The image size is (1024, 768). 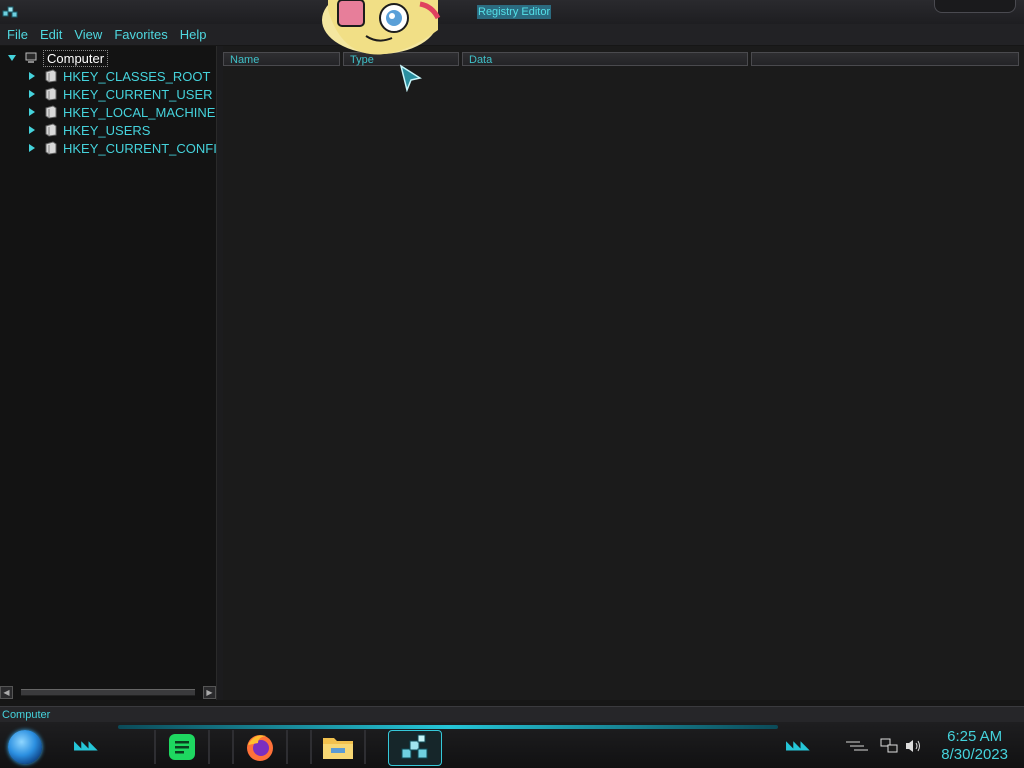 I want to click on collapse-arrow-icon, so click(x=12, y=58).